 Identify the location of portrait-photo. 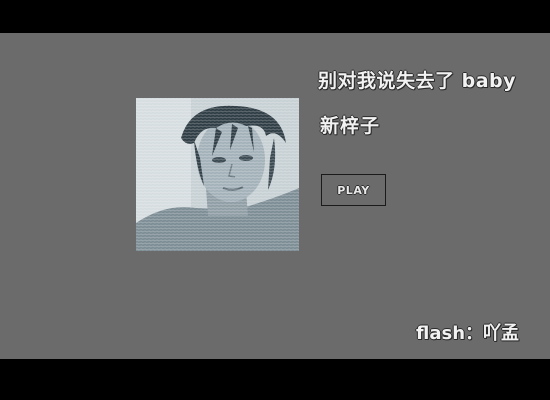
(217, 174).